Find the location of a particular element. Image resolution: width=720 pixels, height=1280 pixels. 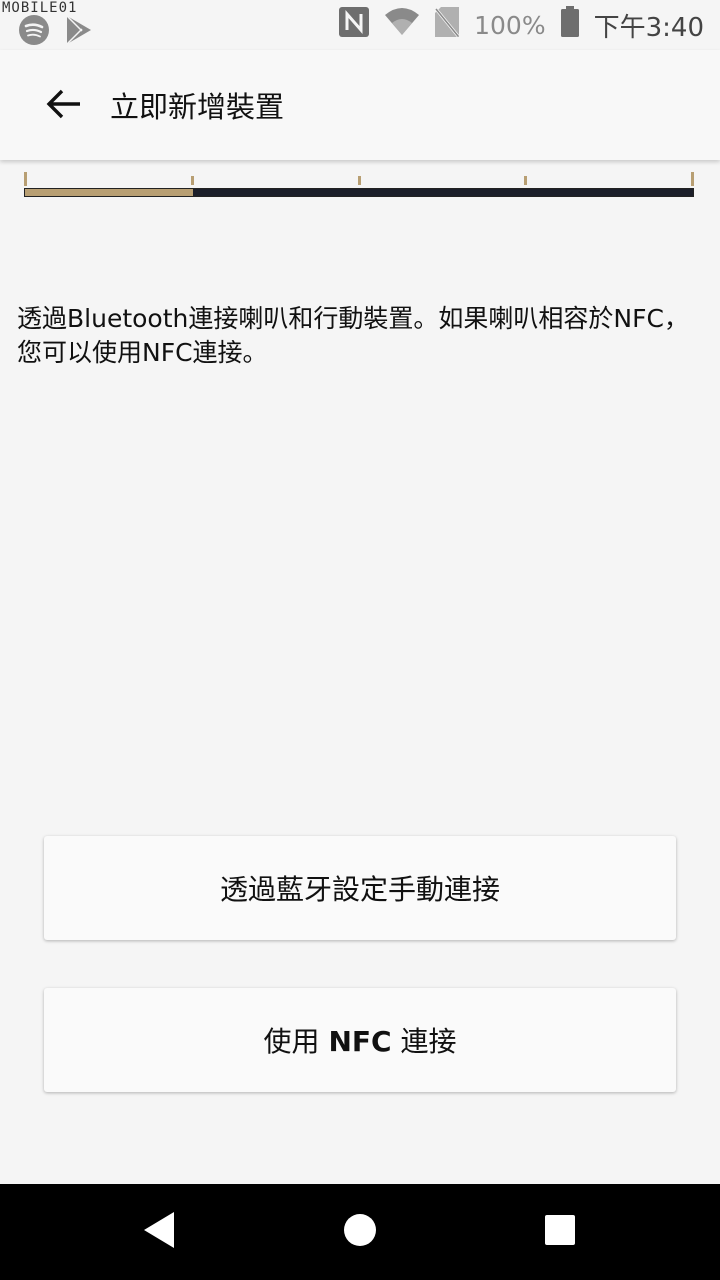

battery-icon is located at coordinates (570, 25).